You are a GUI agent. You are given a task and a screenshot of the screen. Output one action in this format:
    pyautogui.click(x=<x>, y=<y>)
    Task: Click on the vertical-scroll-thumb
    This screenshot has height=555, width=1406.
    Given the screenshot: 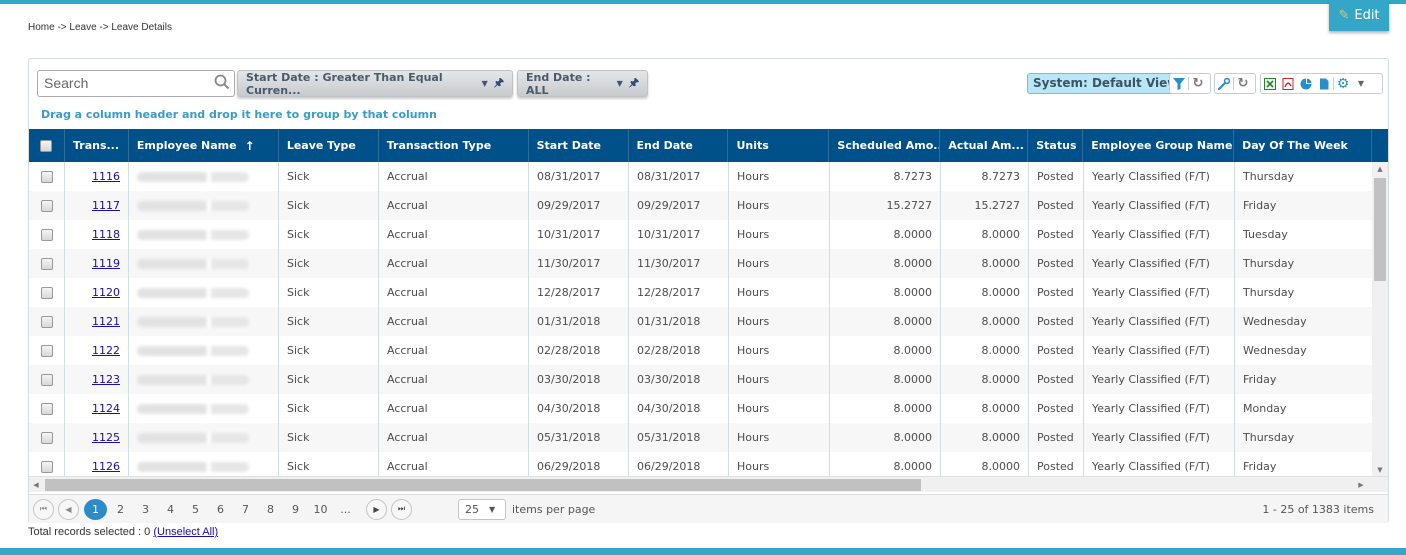 What is the action you would take?
    pyautogui.click(x=1380, y=229)
    